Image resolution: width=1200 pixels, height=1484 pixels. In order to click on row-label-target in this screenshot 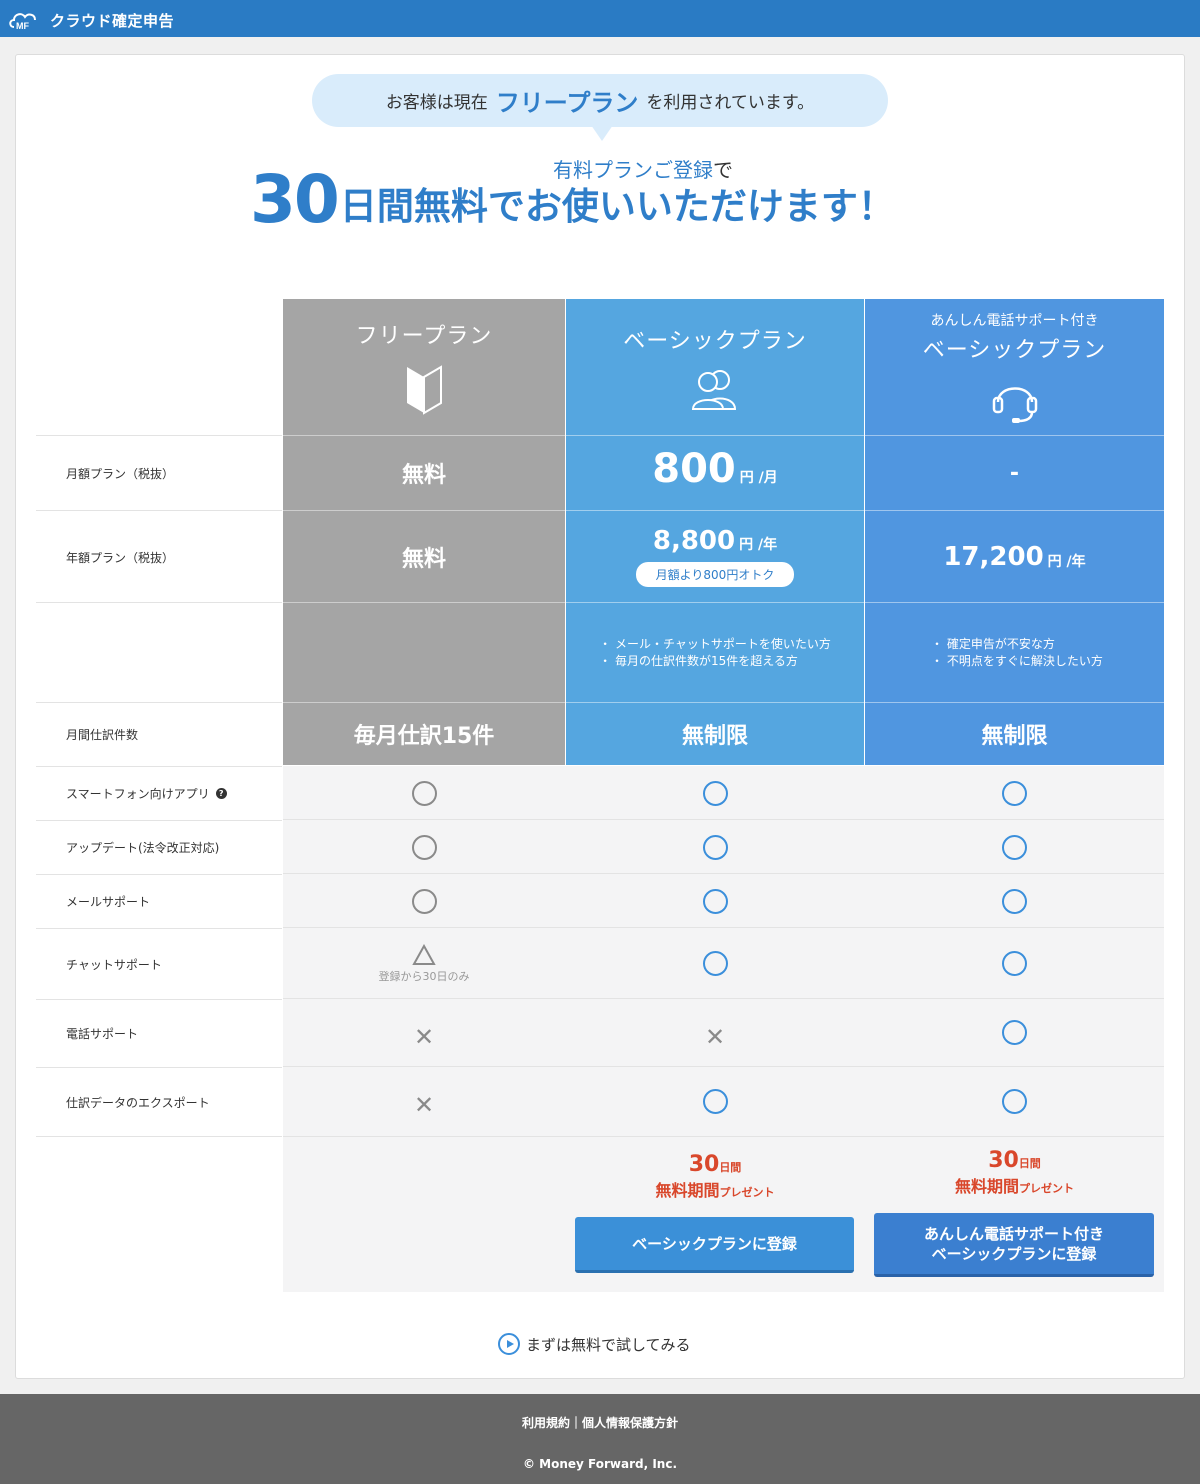, I will do `click(159, 652)`.